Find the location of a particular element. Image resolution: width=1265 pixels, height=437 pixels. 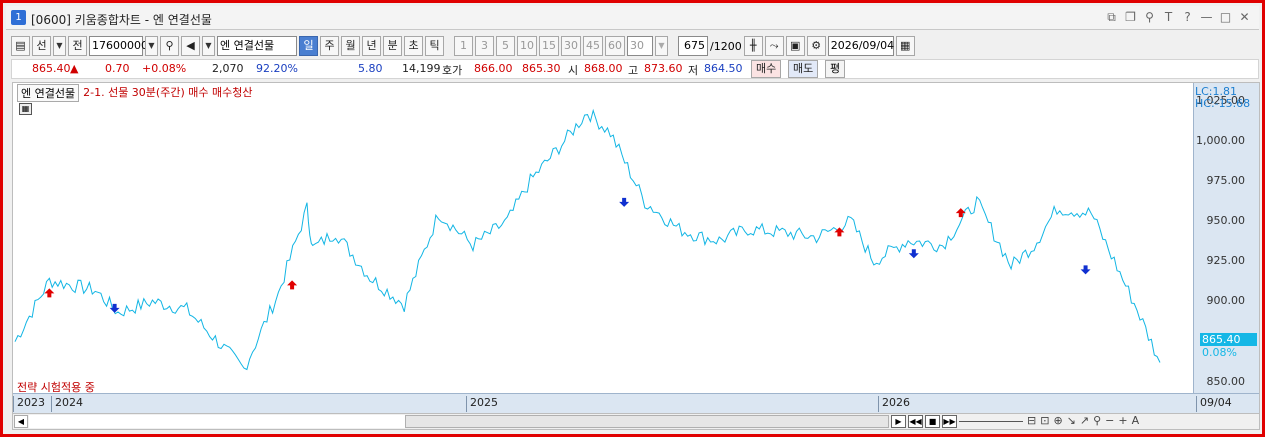

interval-input: 30 is located at coordinates (640, 46).